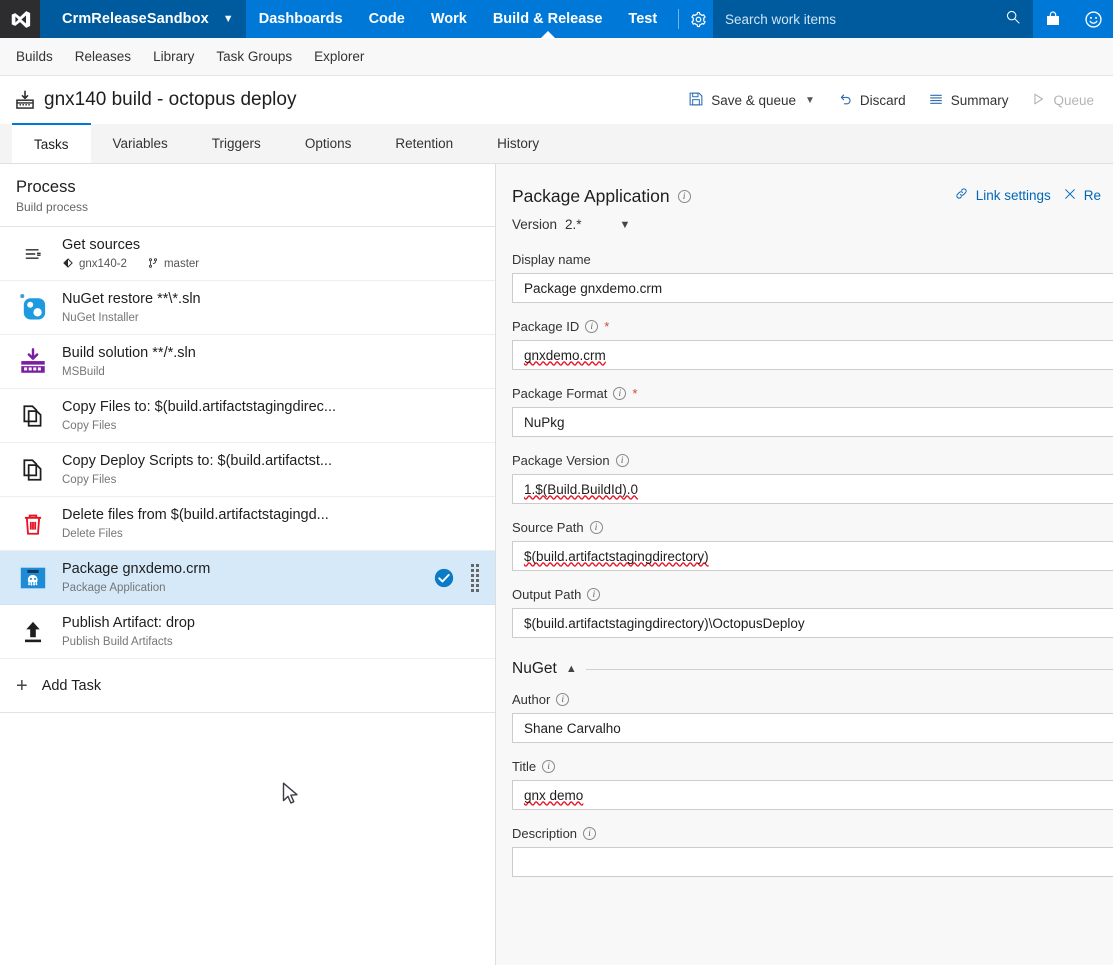 The image size is (1113, 965). Describe the element at coordinates (477, 577) in the screenshot. I see `drag-handle-icon` at that location.